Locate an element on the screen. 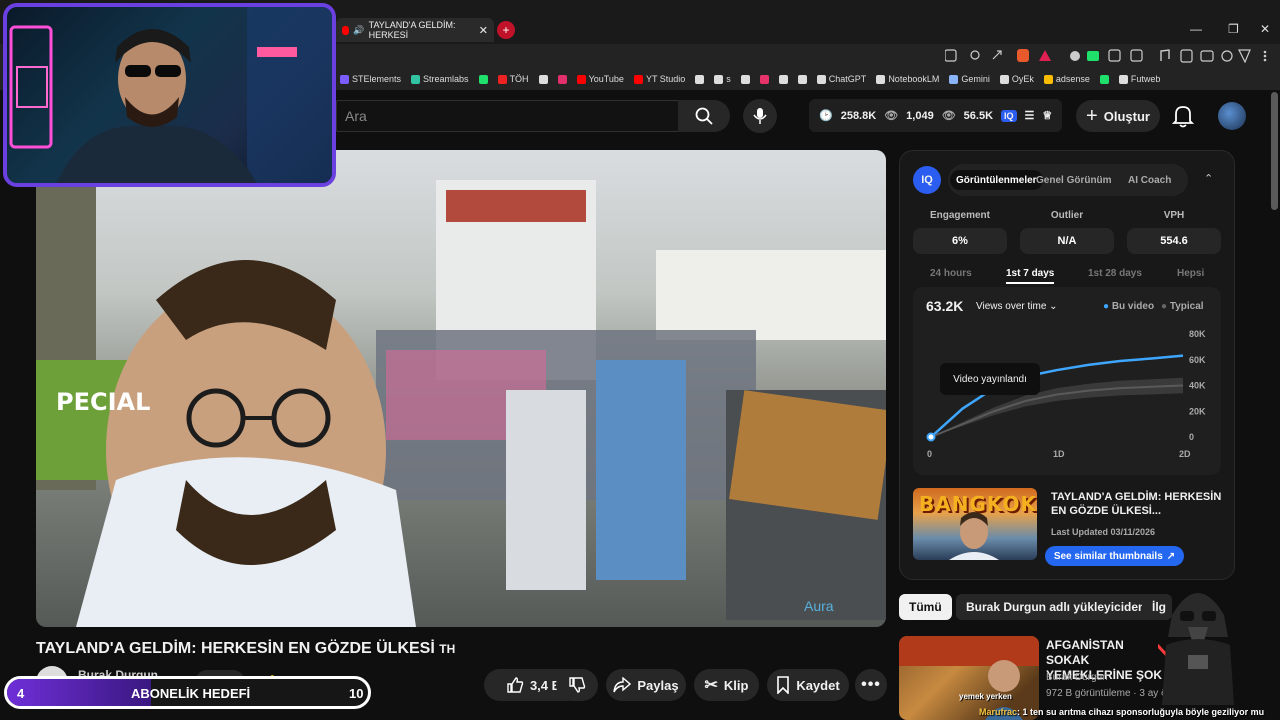  range-7d: 1st 7 days is located at coordinates (1030, 273).